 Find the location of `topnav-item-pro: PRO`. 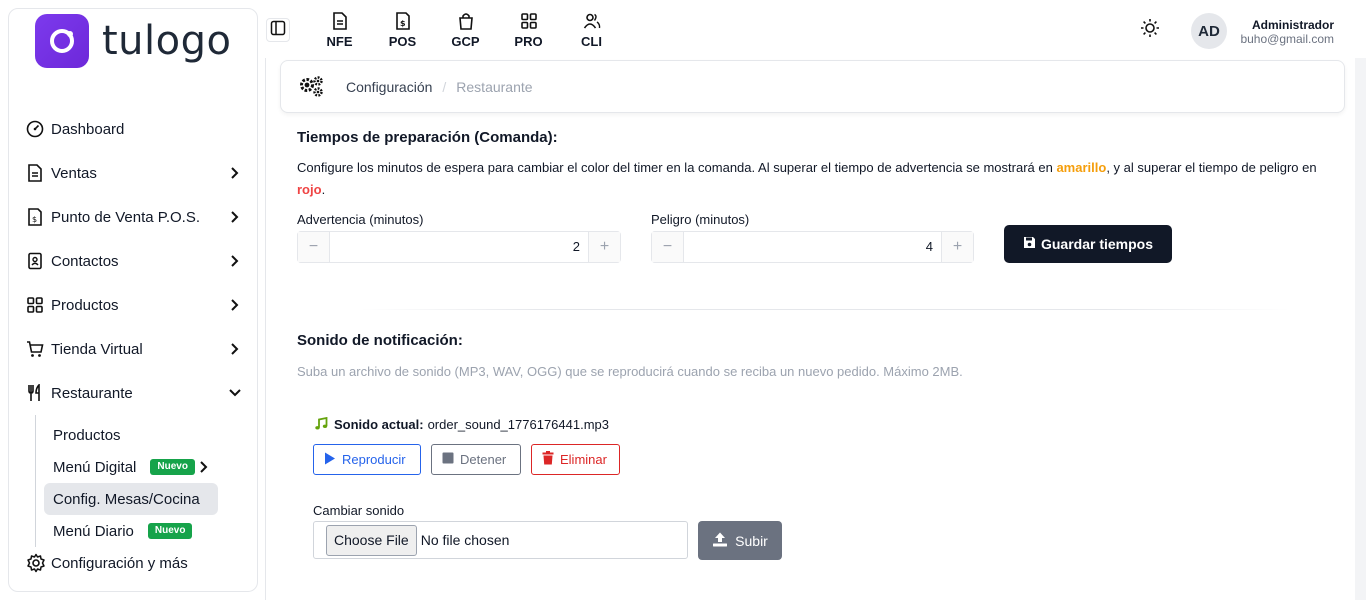

topnav-item-pro: PRO is located at coordinates (528, 29).